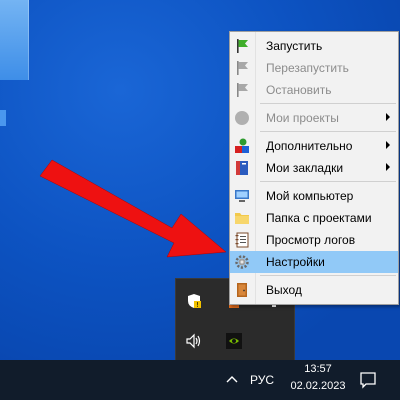  I want to click on menu-item-projects-folder: Папка с проектами, so click(314, 218).